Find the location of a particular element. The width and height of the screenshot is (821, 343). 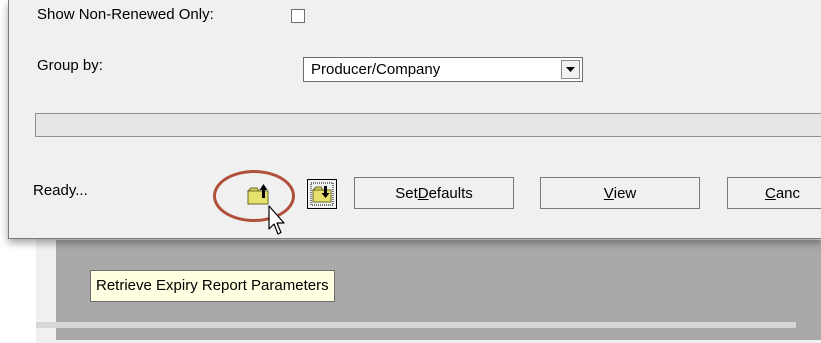

progress-bar is located at coordinates (428, 125).